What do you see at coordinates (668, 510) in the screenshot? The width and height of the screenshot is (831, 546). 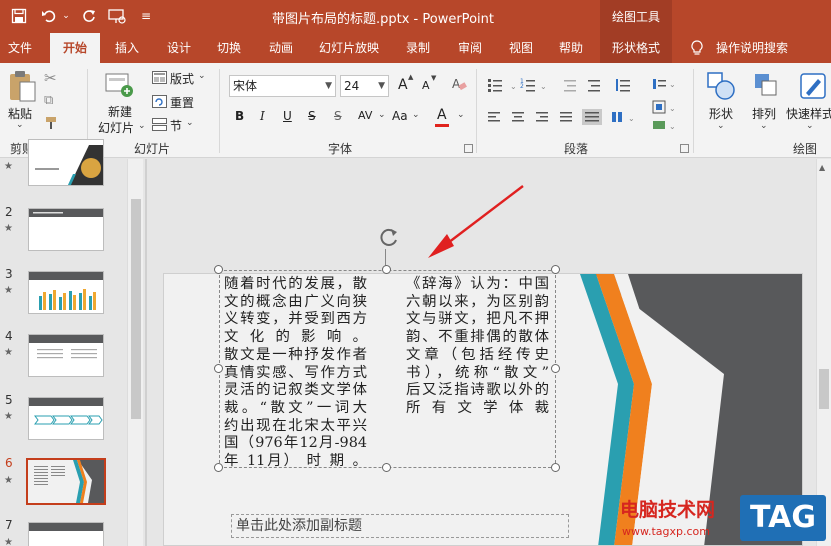 I see `watermark-text: 电脑技术网` at bounding box center [668, 510].